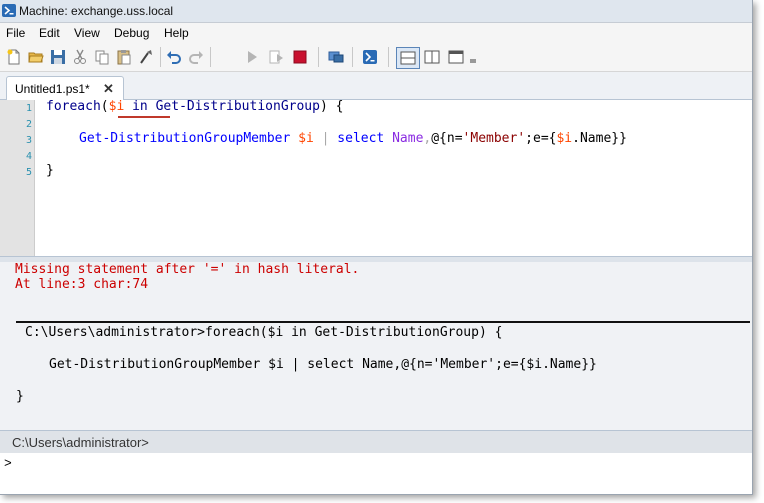 The width and height of the screenshot is (764, 503). Describe the element at coordinates (73, 106) in the screenshot. I see `keyword-foreach: foreach` at that location.